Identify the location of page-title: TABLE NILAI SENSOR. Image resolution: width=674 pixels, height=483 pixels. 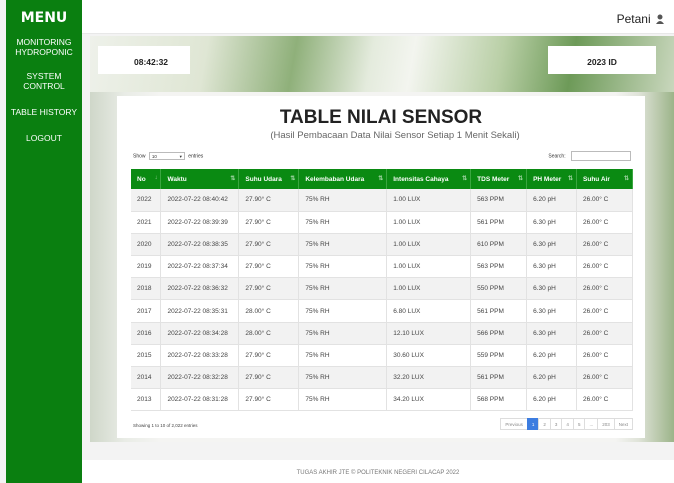
(381, 117).